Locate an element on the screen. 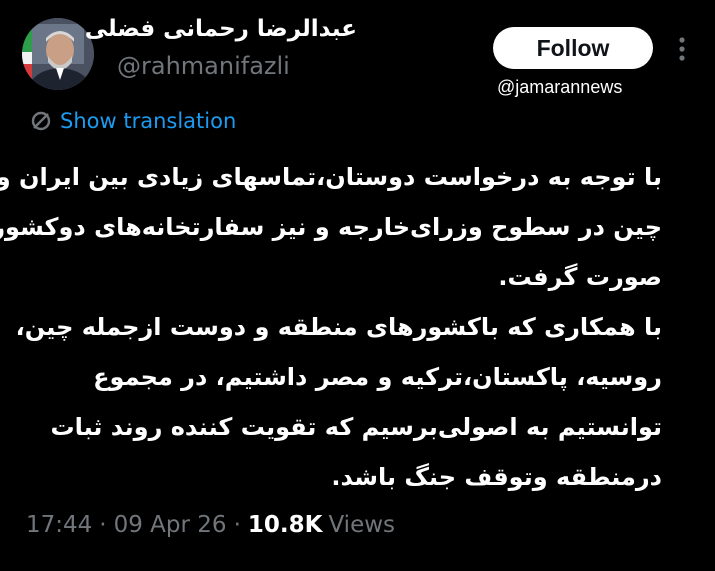 This screenshot has height=571, width=715. tweet-date: 09 Apr 26 is located at coordinates (170, 525).